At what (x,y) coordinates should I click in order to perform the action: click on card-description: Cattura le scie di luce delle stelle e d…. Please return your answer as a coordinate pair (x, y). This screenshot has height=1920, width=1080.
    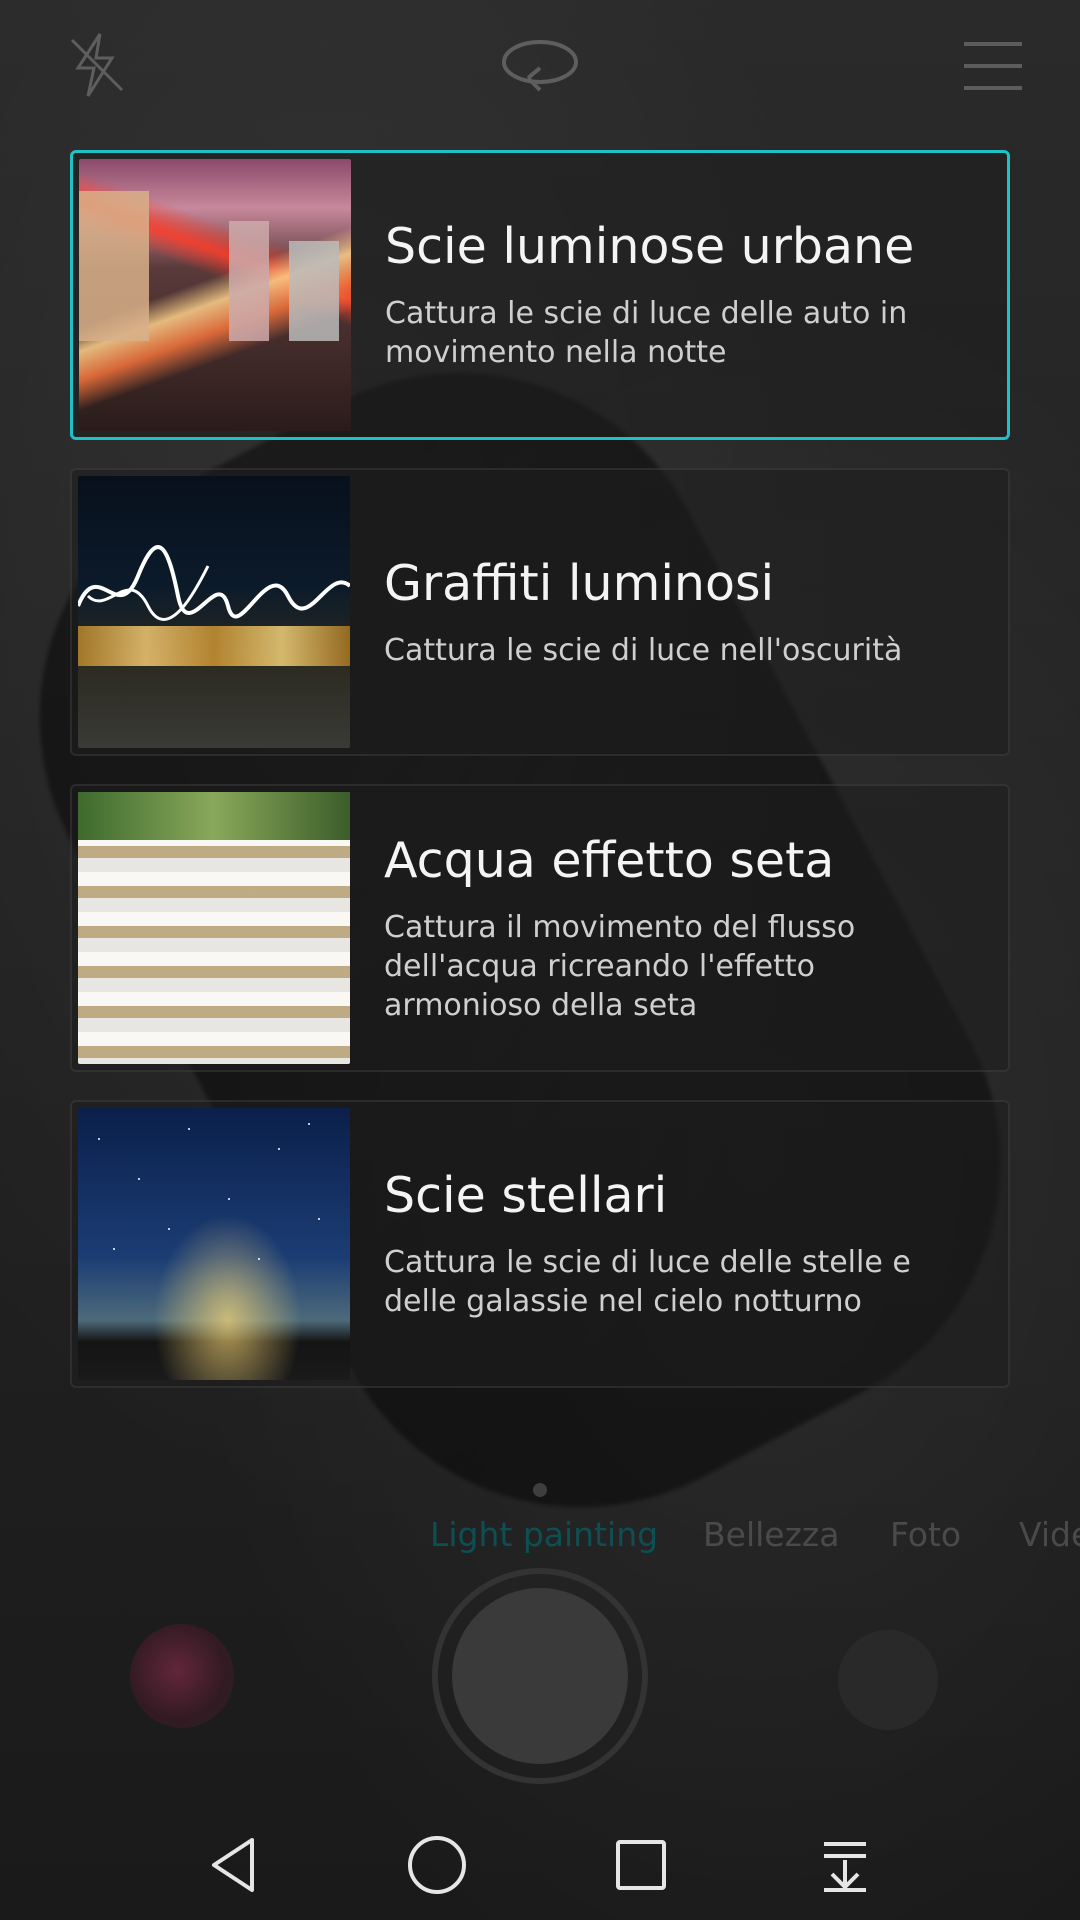
    Looking at the image, I should click on (647, 1282).